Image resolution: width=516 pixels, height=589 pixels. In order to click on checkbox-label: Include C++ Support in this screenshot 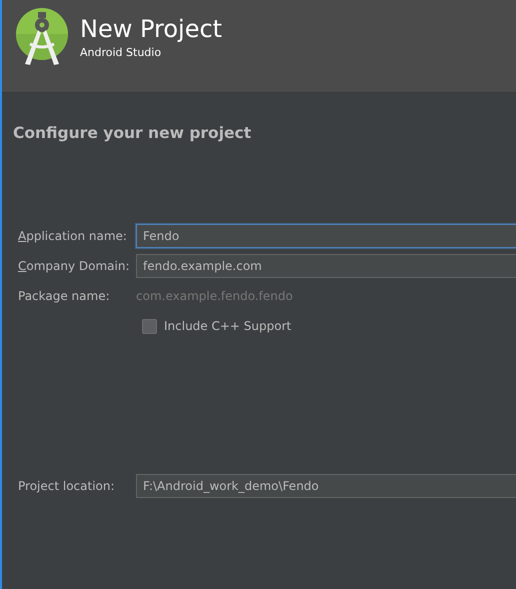, I will do `click(228, 326)`.